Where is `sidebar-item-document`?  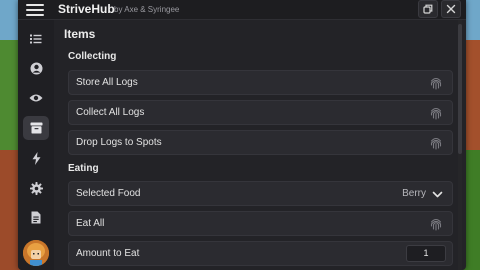
sidebar-item-document is located at coordinates (36, 217).